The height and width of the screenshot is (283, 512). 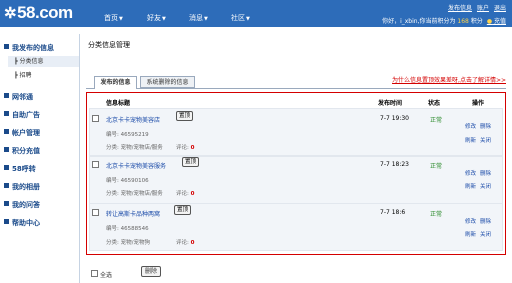 What do you see at coordinates (444, 21) in the screenshot?
I see `user-info: 你好，i_xbin,你当前积分为 168 积分 ● 充值` at bounding box center [444, 21].